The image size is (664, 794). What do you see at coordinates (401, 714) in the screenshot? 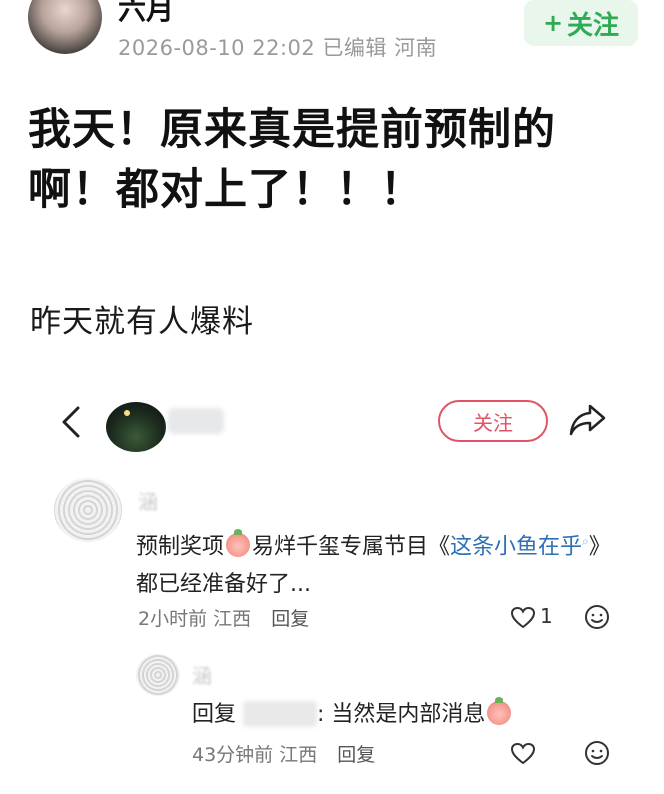
I see `reply-body: : 当然是内部消息` at bounding box center [401, 714].